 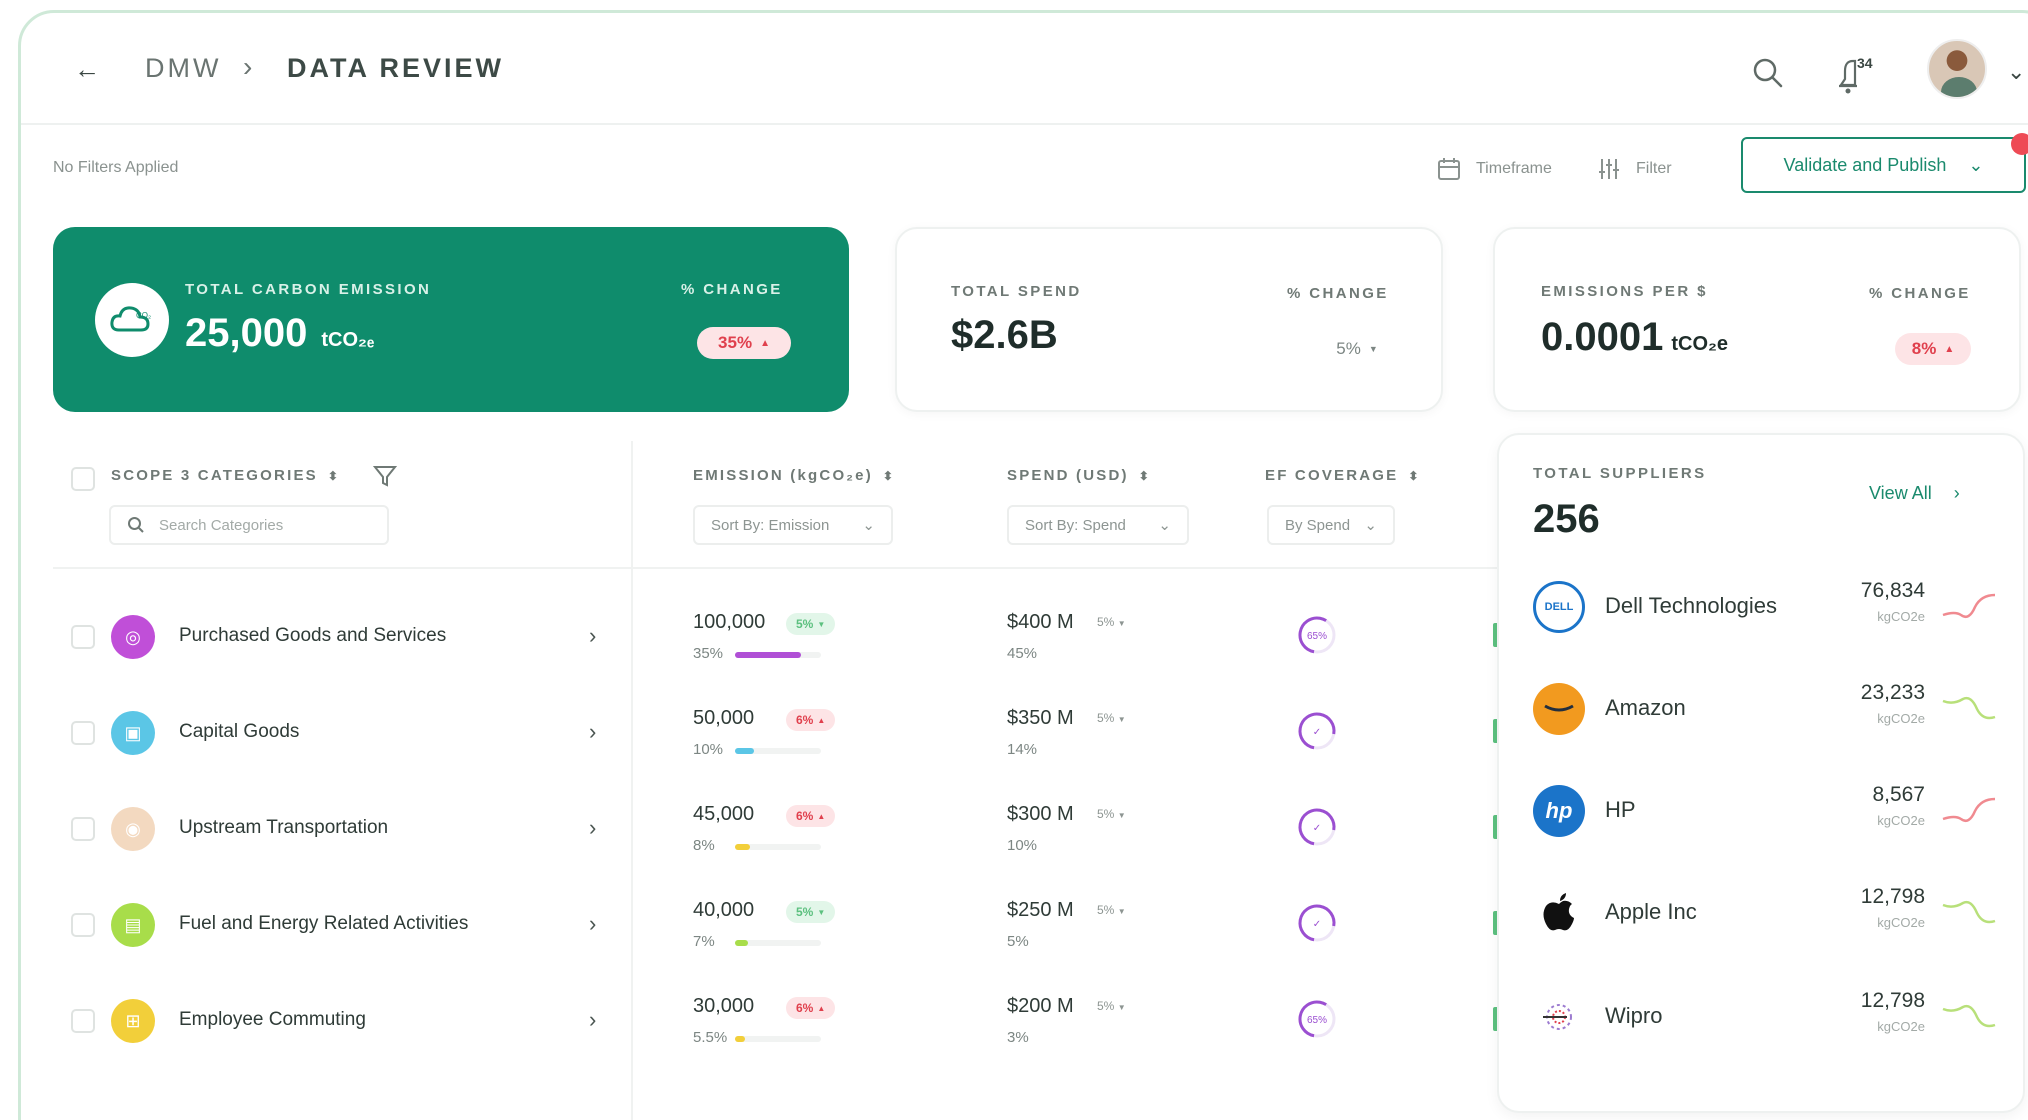 What do you see at coordinates (348, 340) in the screenshot?
I see `carbon-unit: tCO₂ₑ` at bounding box center [348, 340].